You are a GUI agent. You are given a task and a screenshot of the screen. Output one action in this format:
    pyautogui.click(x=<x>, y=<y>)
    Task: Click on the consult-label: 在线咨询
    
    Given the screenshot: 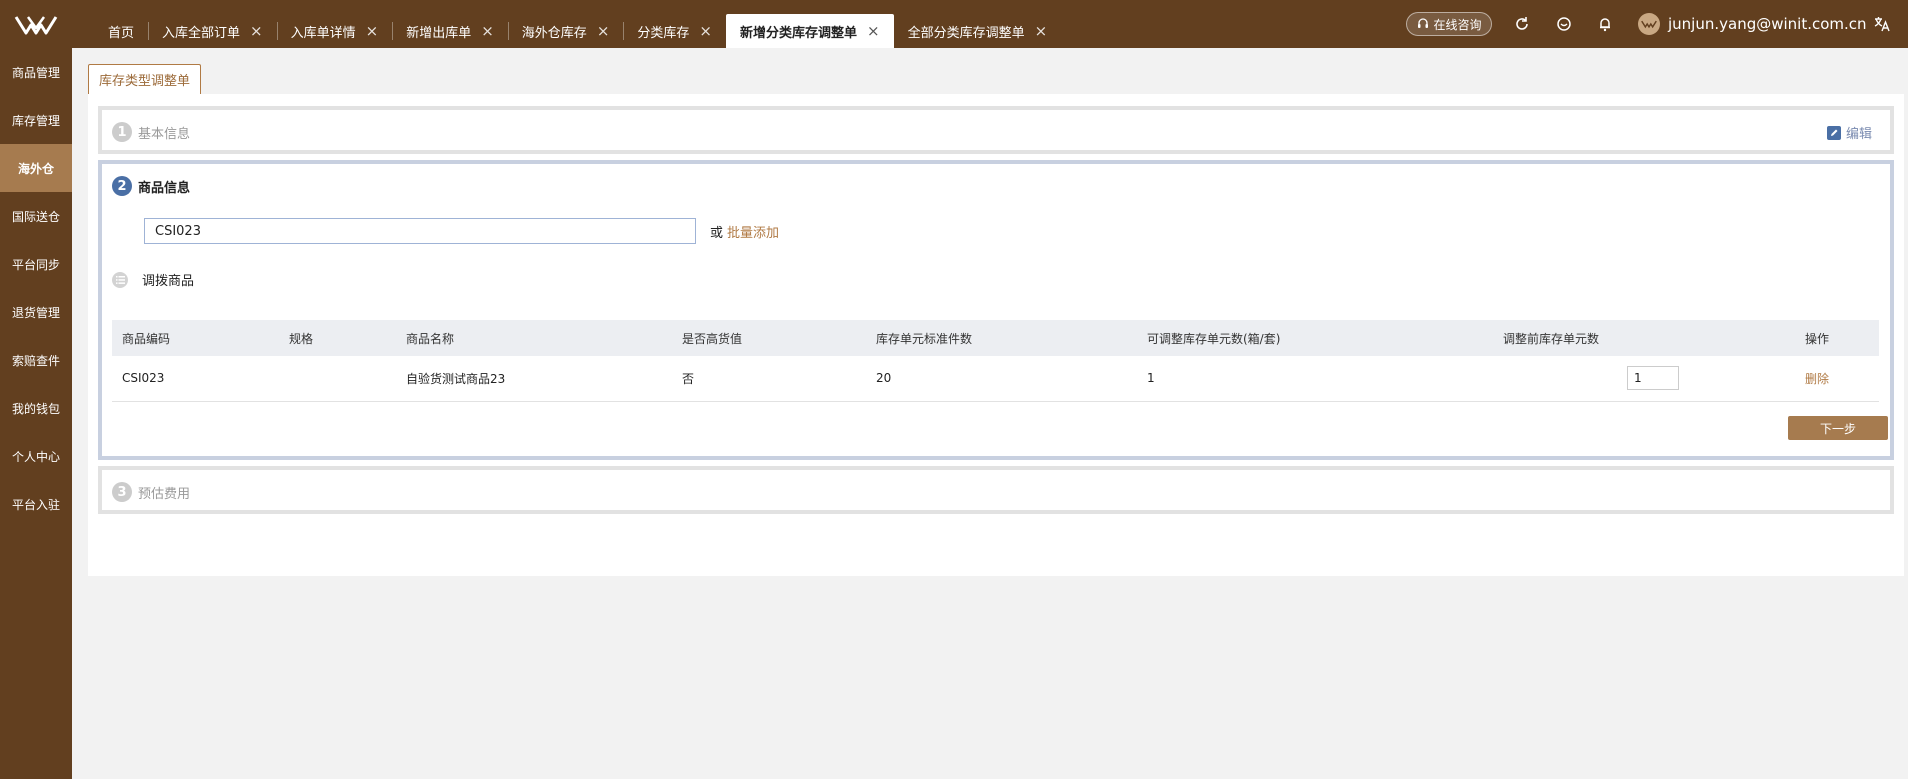 What is the action you would take?
    pyautogui.click(x=1457, y=24)
    